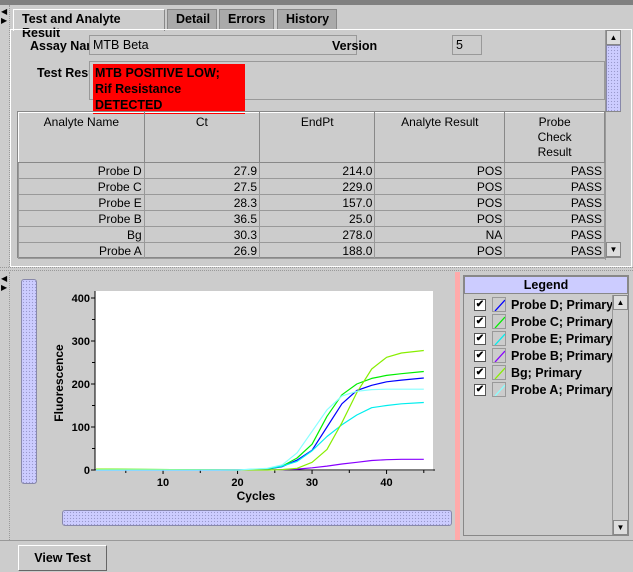 This screenshot has height=572, width=633. Describe the element at coordinates (81, 342) in the screenshot. I see `y-tick-label: 300` at that location.